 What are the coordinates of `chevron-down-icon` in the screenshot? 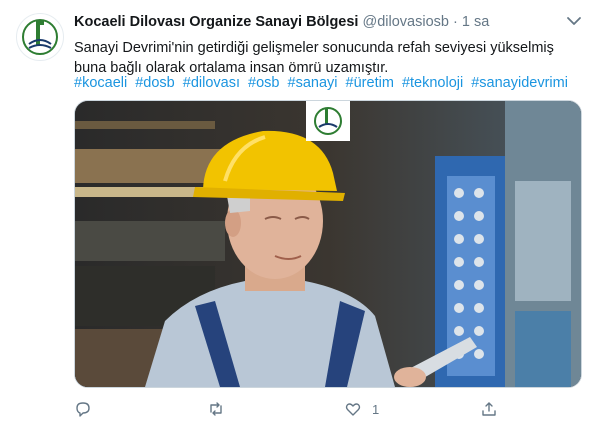 It's located at (574, 21).